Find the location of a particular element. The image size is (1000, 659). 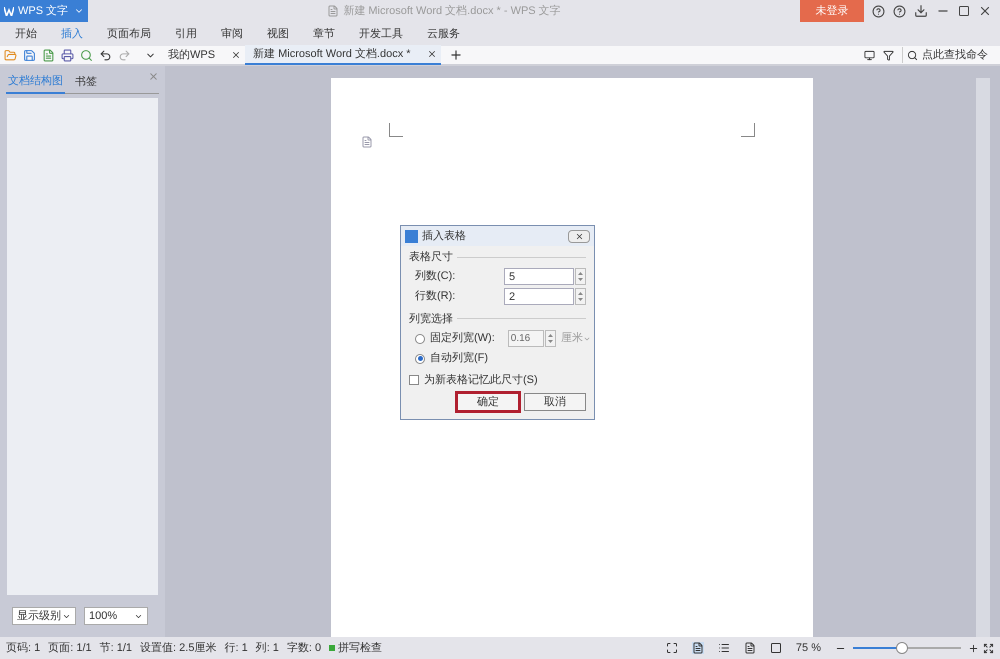

document-tab: 我的WPS is located at coordinates (203, 55).